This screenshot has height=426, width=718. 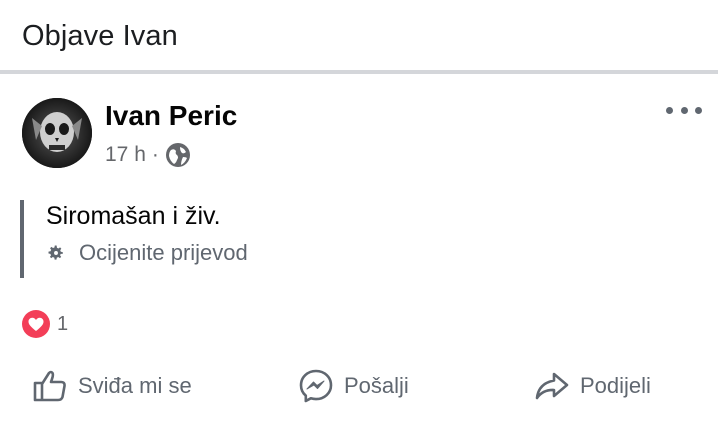 I want to click on post-actions: Sviđa mi se Pošalji Podijeli, so click(x=359, y=386).